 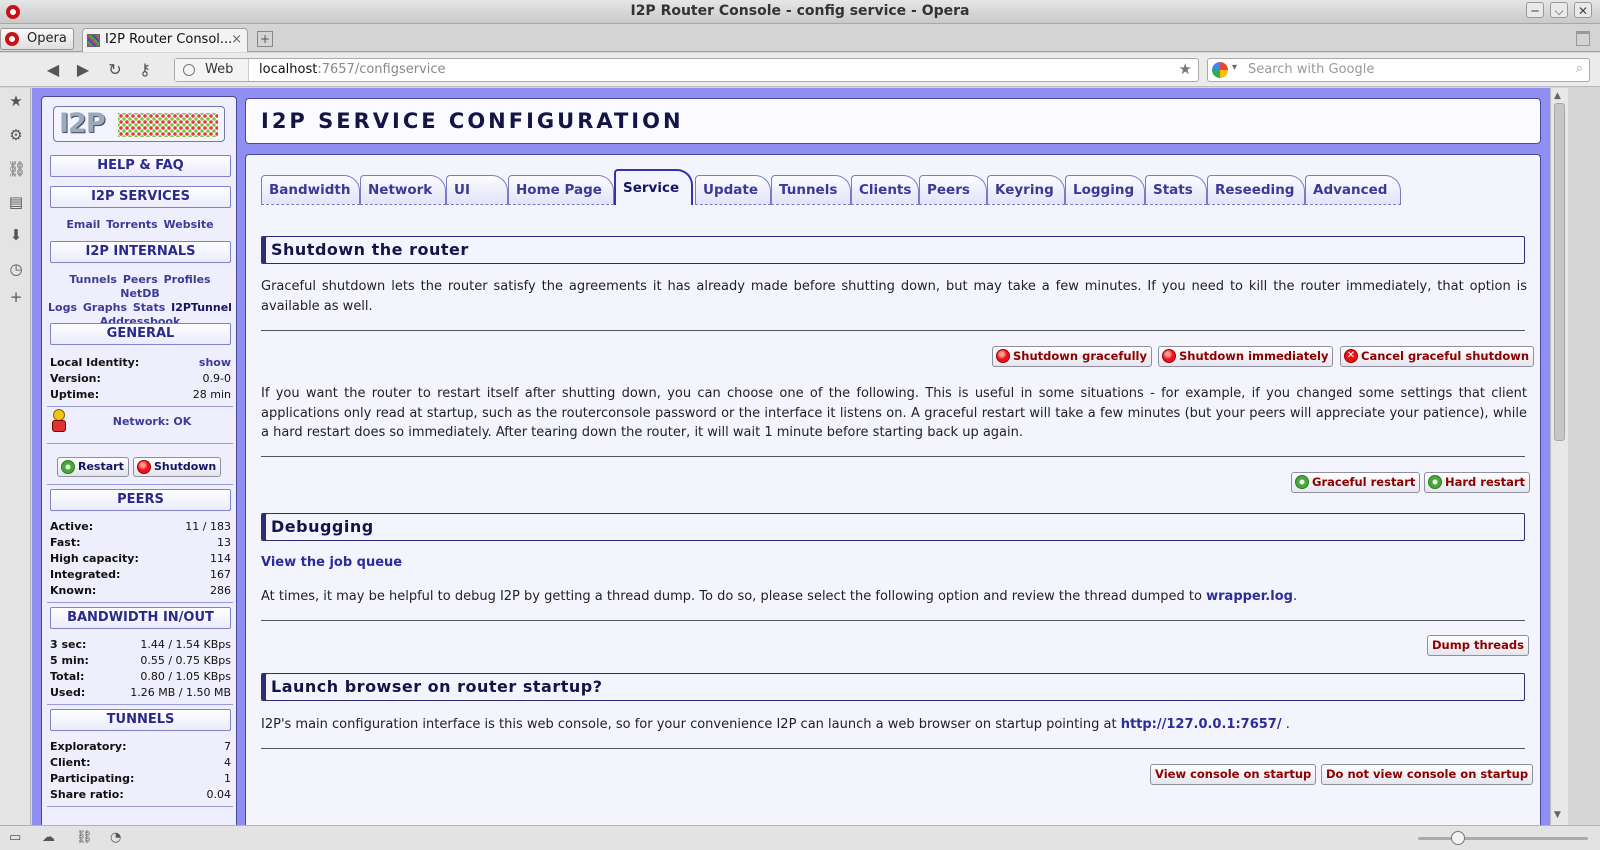 What do you see at coordinates (811, 190) in the screenshot?
I see `tab-tunnels: Tunnels` at bounding box center [811, 190].